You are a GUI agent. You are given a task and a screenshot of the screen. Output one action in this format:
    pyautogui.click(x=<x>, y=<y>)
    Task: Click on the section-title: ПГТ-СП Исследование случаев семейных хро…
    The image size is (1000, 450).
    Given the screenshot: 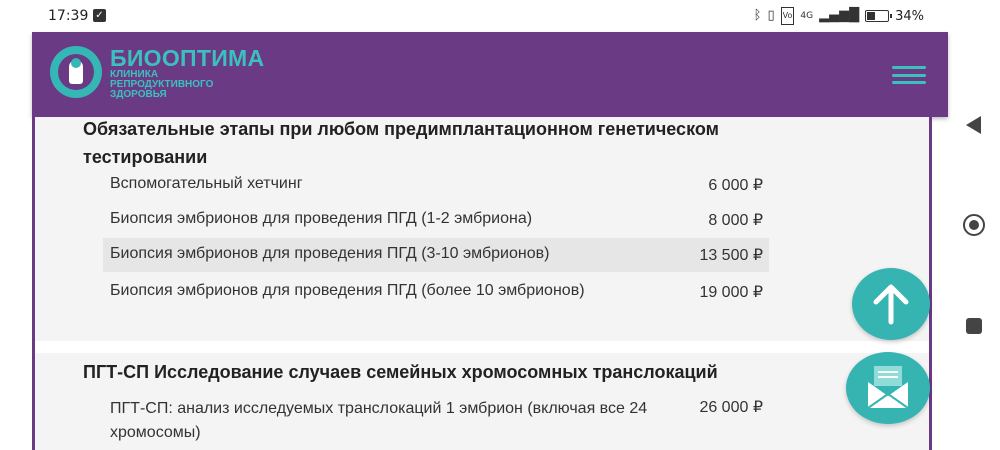 What is the action you would take?
    pyautogui.click(x=400, y=372)
    